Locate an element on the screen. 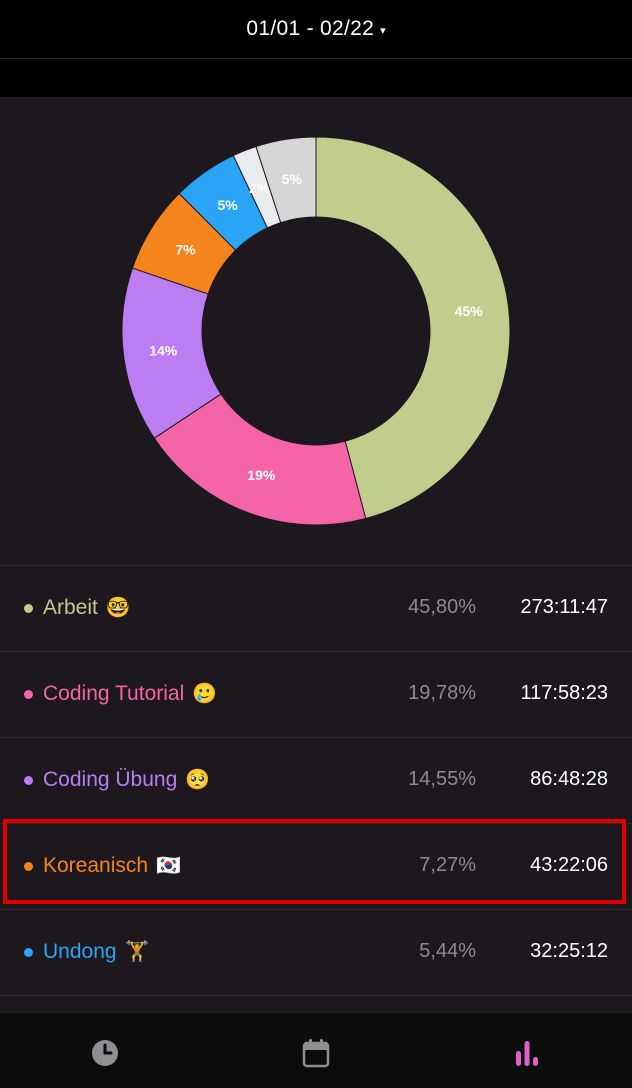 The height and width of the screenshot is (1088, 632). tab-calendar is located at coordinates (316, 1053).